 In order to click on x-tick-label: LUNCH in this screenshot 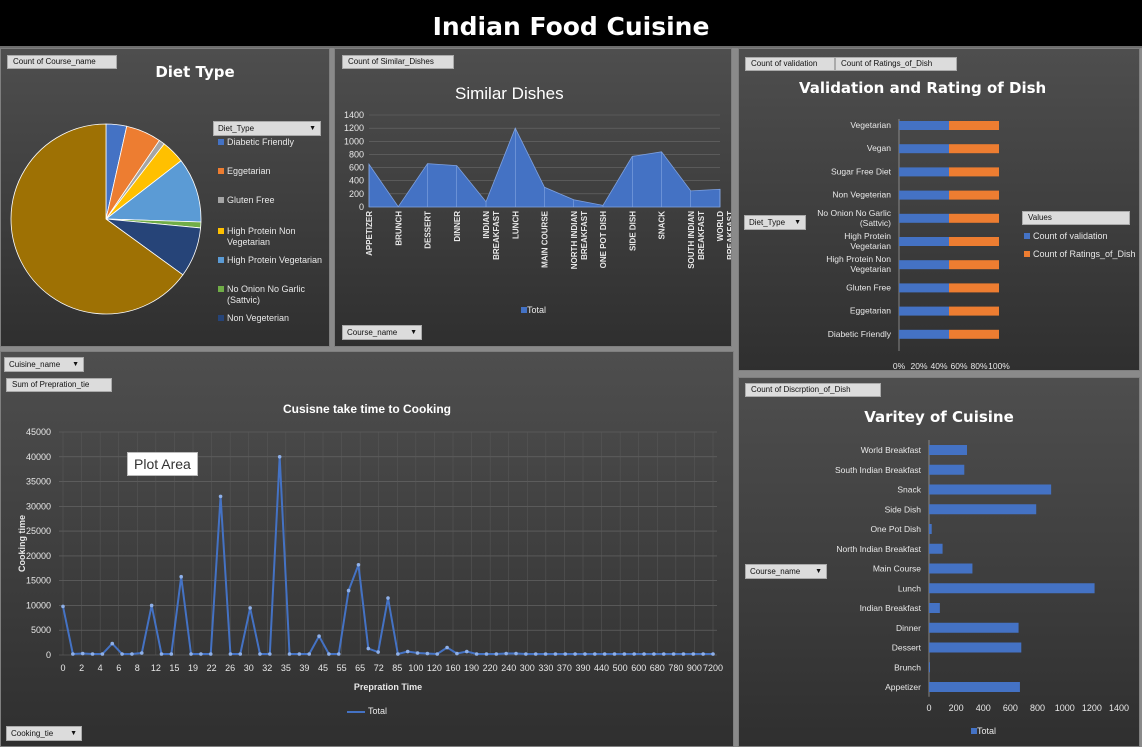, I will do `click(515, 225)`.